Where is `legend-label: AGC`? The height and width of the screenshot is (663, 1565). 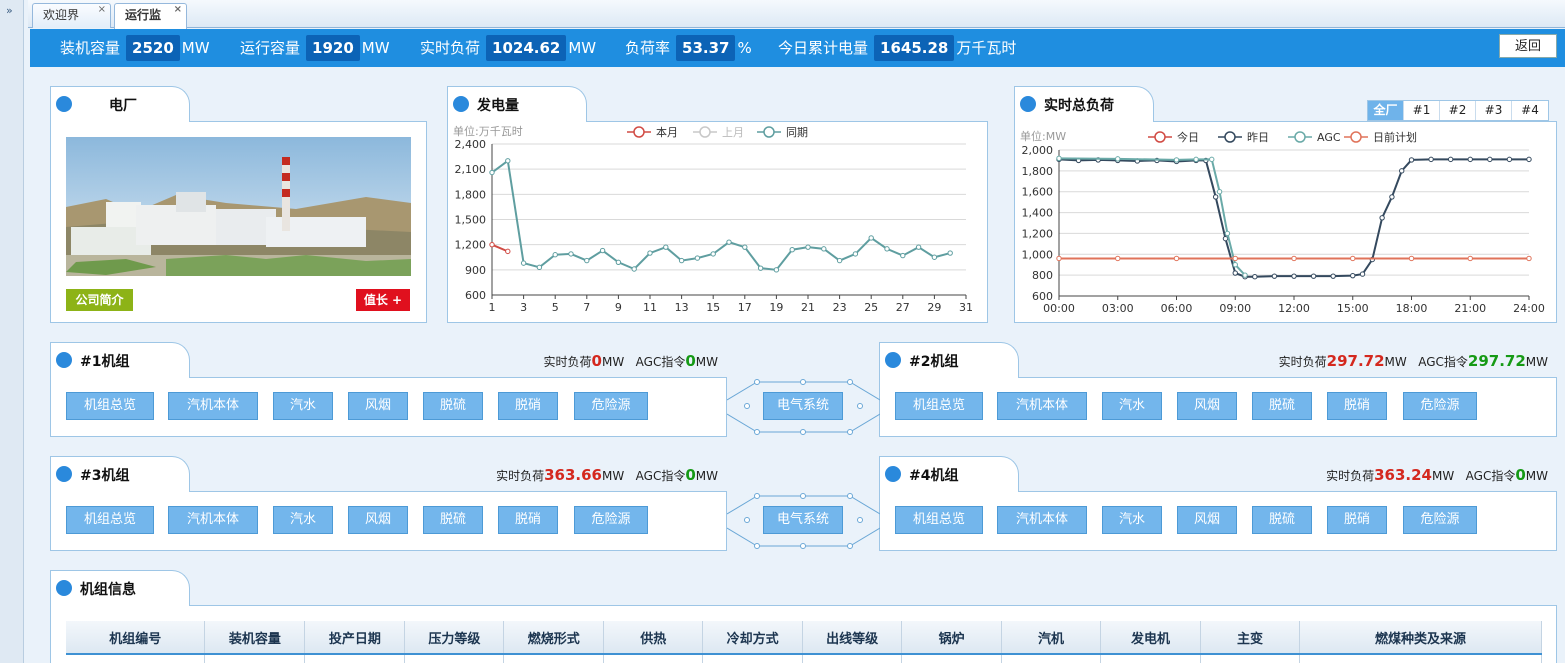
legend-label: AGC is located at coordinates (1329, 137).